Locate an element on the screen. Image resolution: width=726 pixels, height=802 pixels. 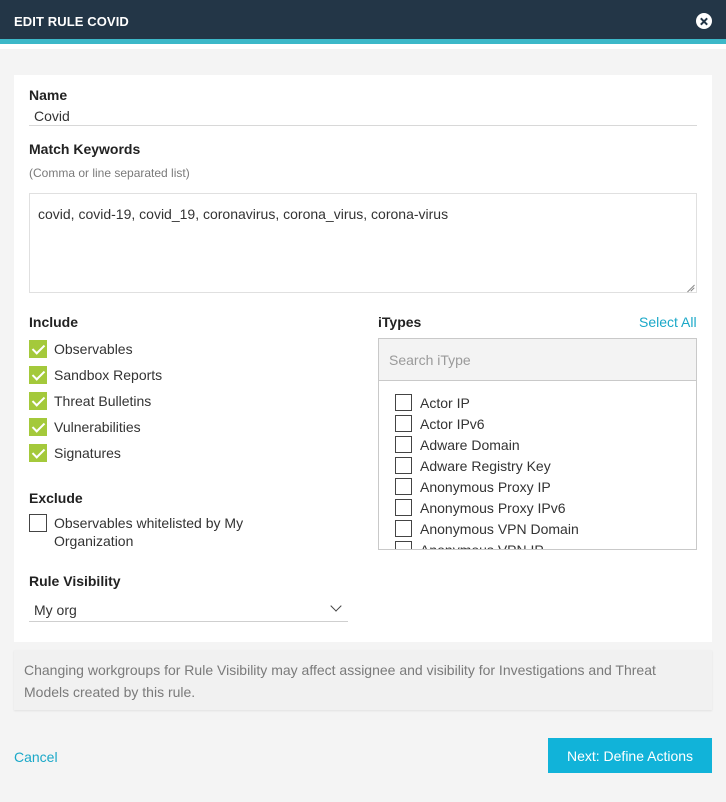
include-sandbox-reports-checkbox: Sandbox Reports is located at coordinates (95, 375).